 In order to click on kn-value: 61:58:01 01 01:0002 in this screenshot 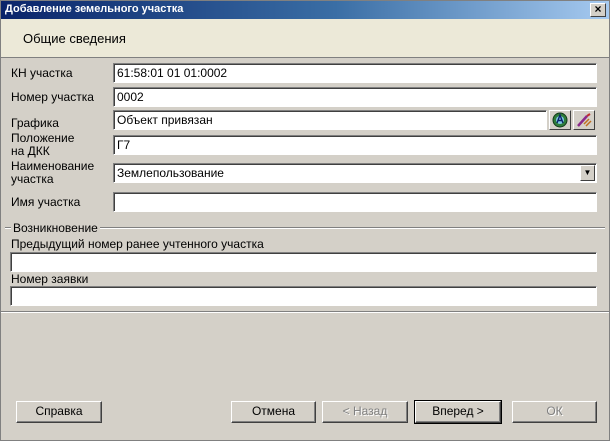, I will do `click(172, 73)`.